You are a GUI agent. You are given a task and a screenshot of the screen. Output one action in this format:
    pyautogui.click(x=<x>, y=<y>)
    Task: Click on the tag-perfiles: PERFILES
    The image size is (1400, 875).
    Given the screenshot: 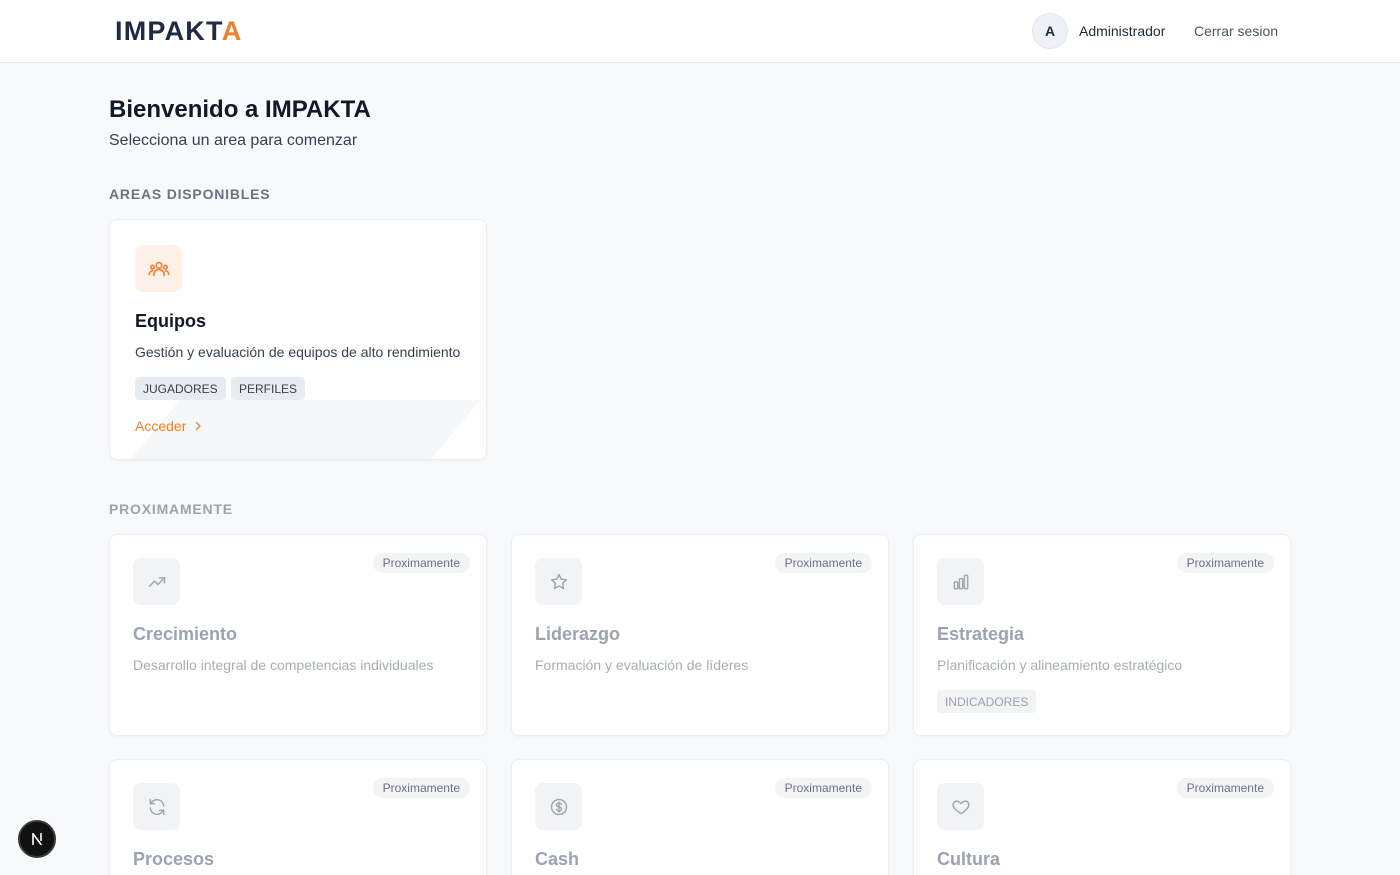 What is the action you would take?
    pyautogui.click(x=268, y=388)
    